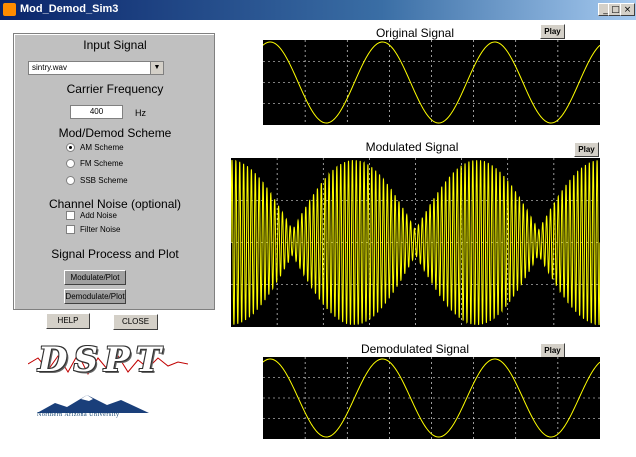  What do you see at coordinates (412, 147) in the screenshot?
I see `modulated-signal-title: Modulated Signal` at bounding box center [412, 147].